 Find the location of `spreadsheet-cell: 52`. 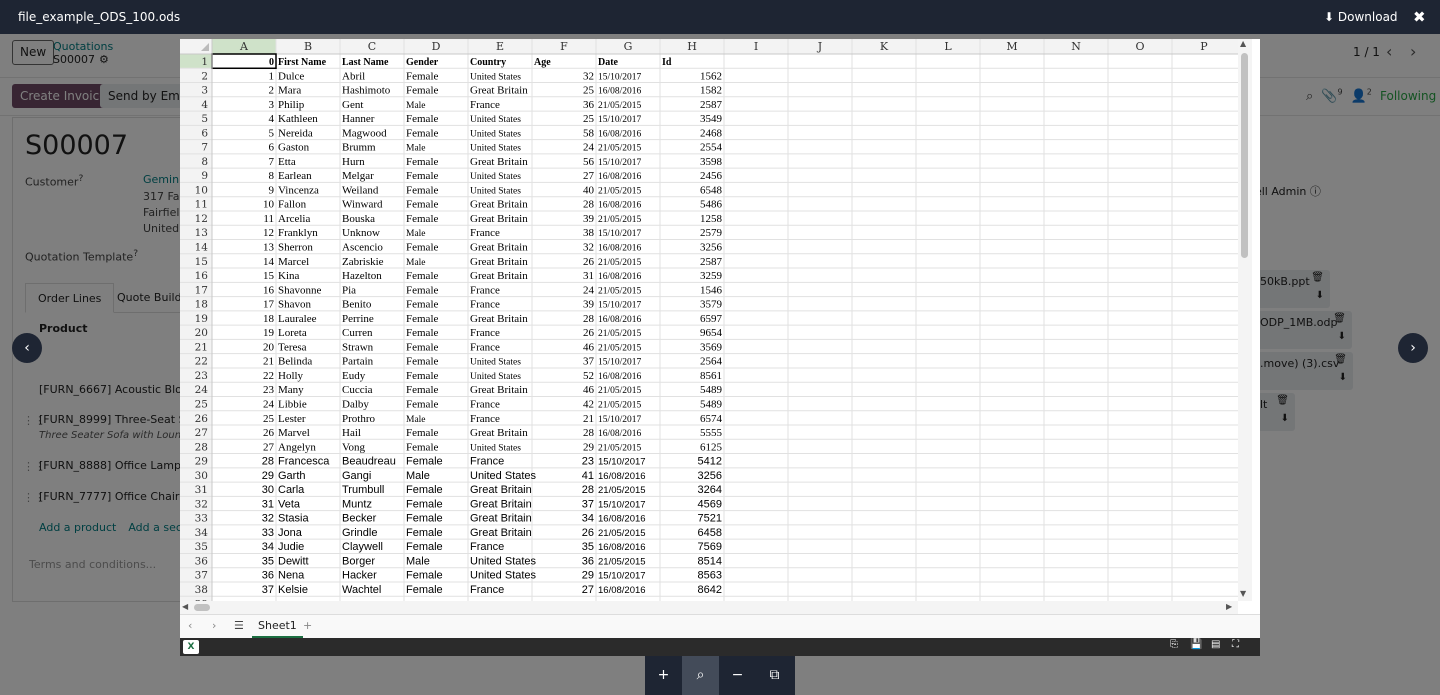

spreadsheet-cell: 52 is located at coordinates (588, 376).